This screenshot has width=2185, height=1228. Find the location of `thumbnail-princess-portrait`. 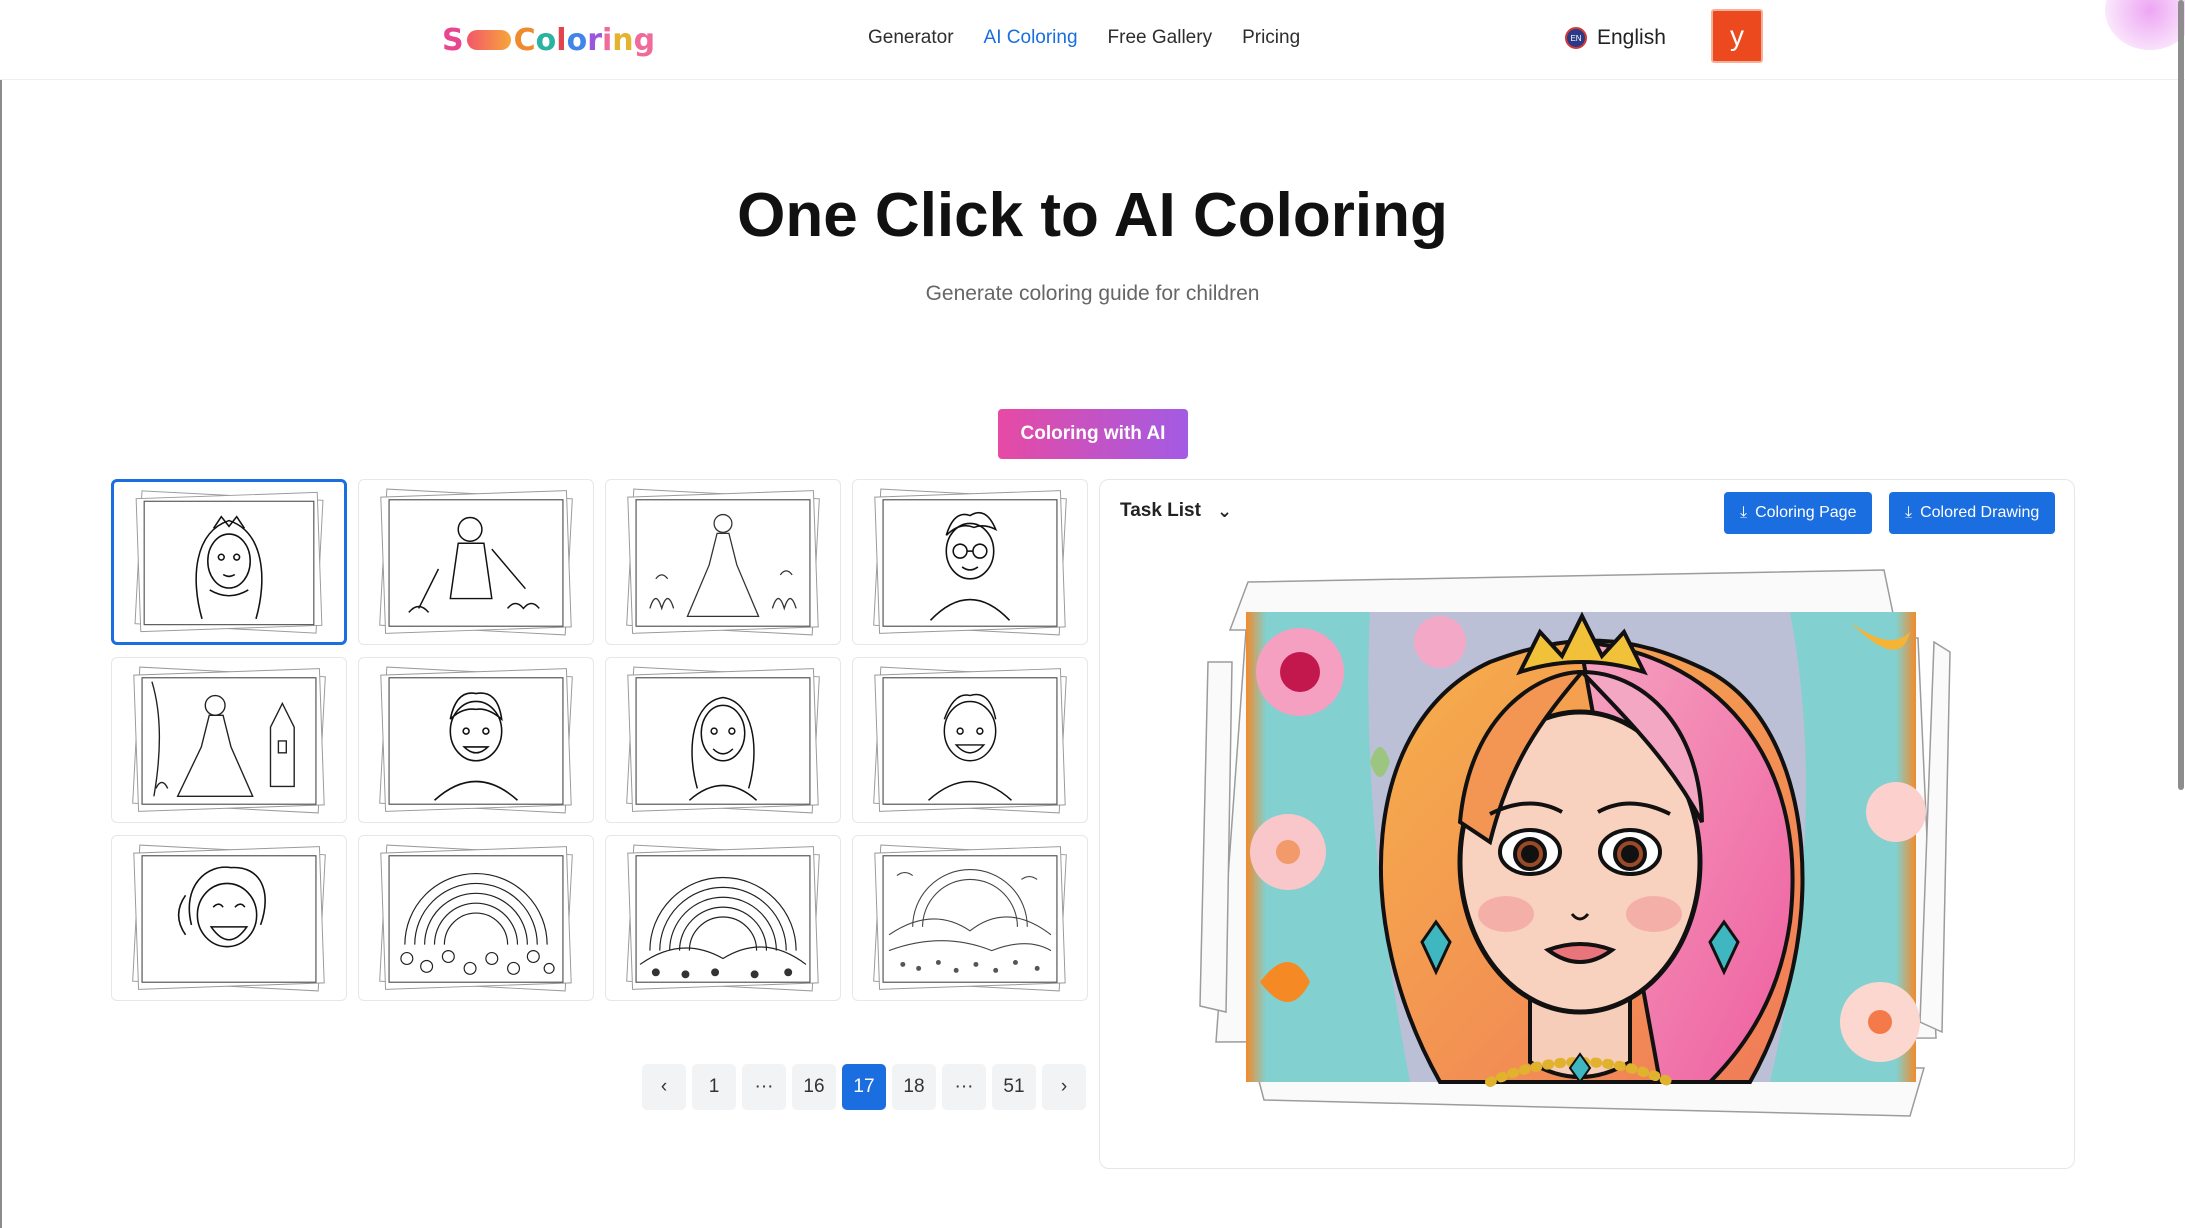

thumbnail-princess-portrait is located at coordinates (229, 562).